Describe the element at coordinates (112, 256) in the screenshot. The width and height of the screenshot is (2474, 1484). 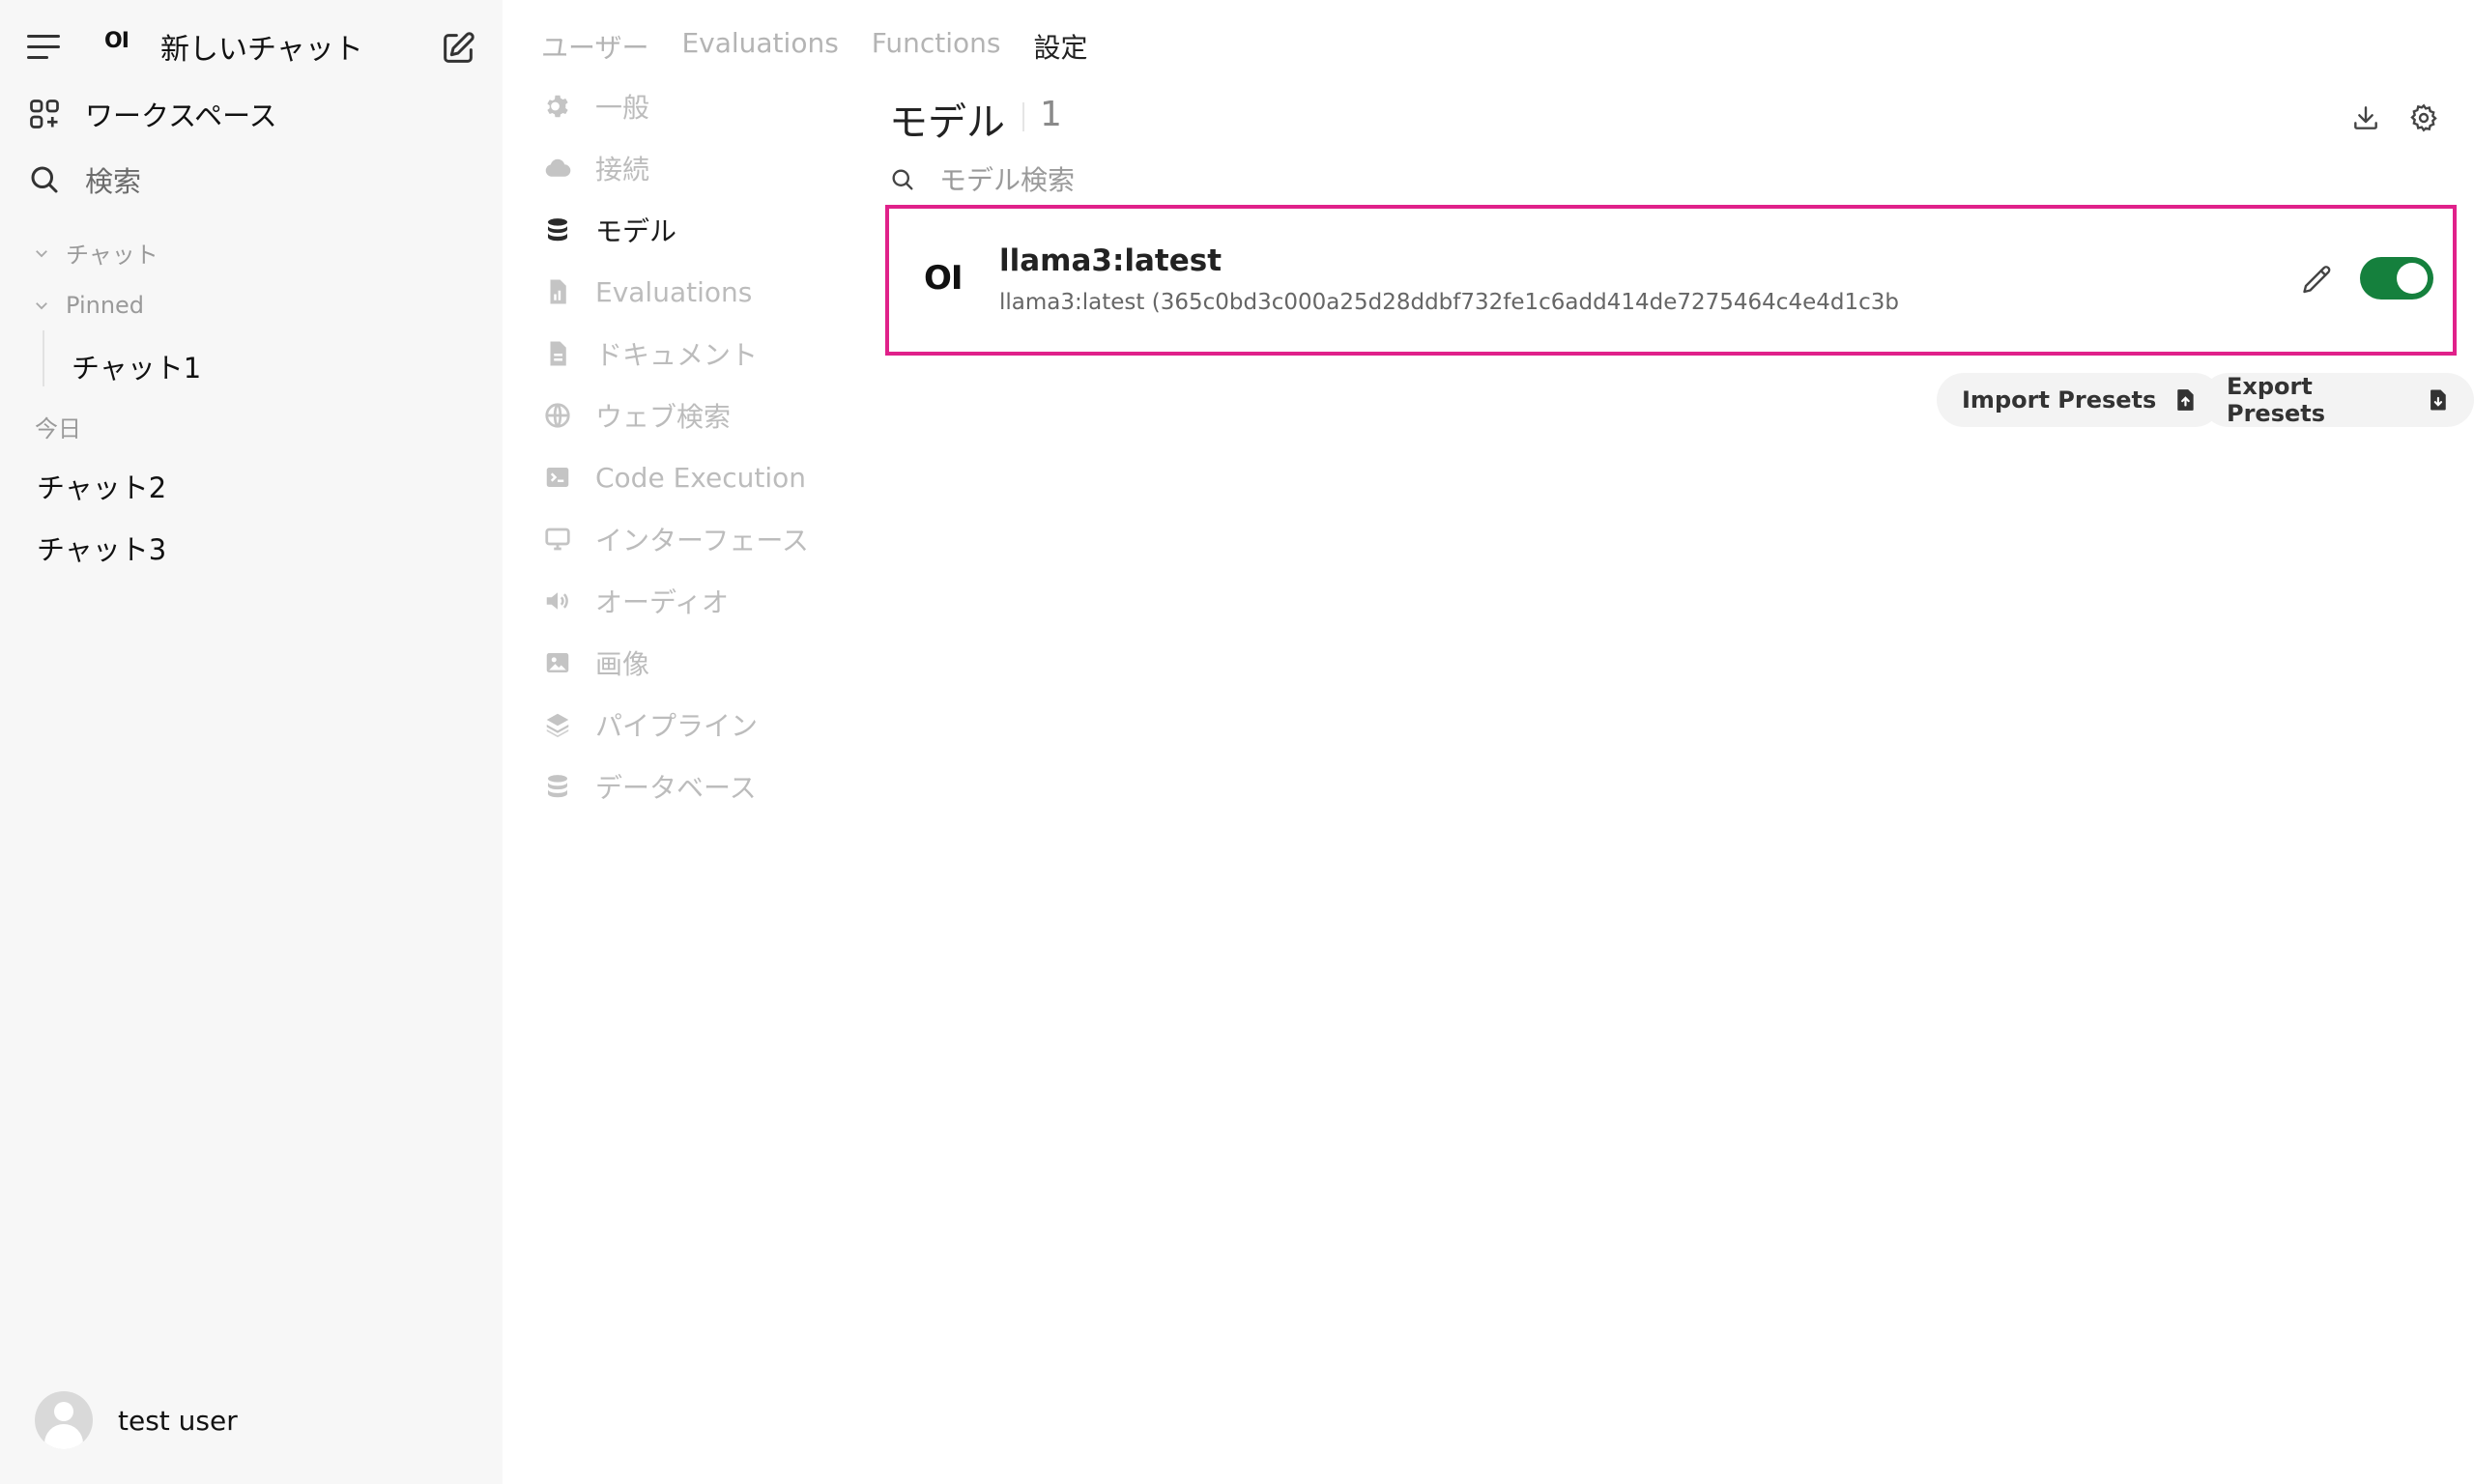
I see `section-chats-label: チャット` at that location.